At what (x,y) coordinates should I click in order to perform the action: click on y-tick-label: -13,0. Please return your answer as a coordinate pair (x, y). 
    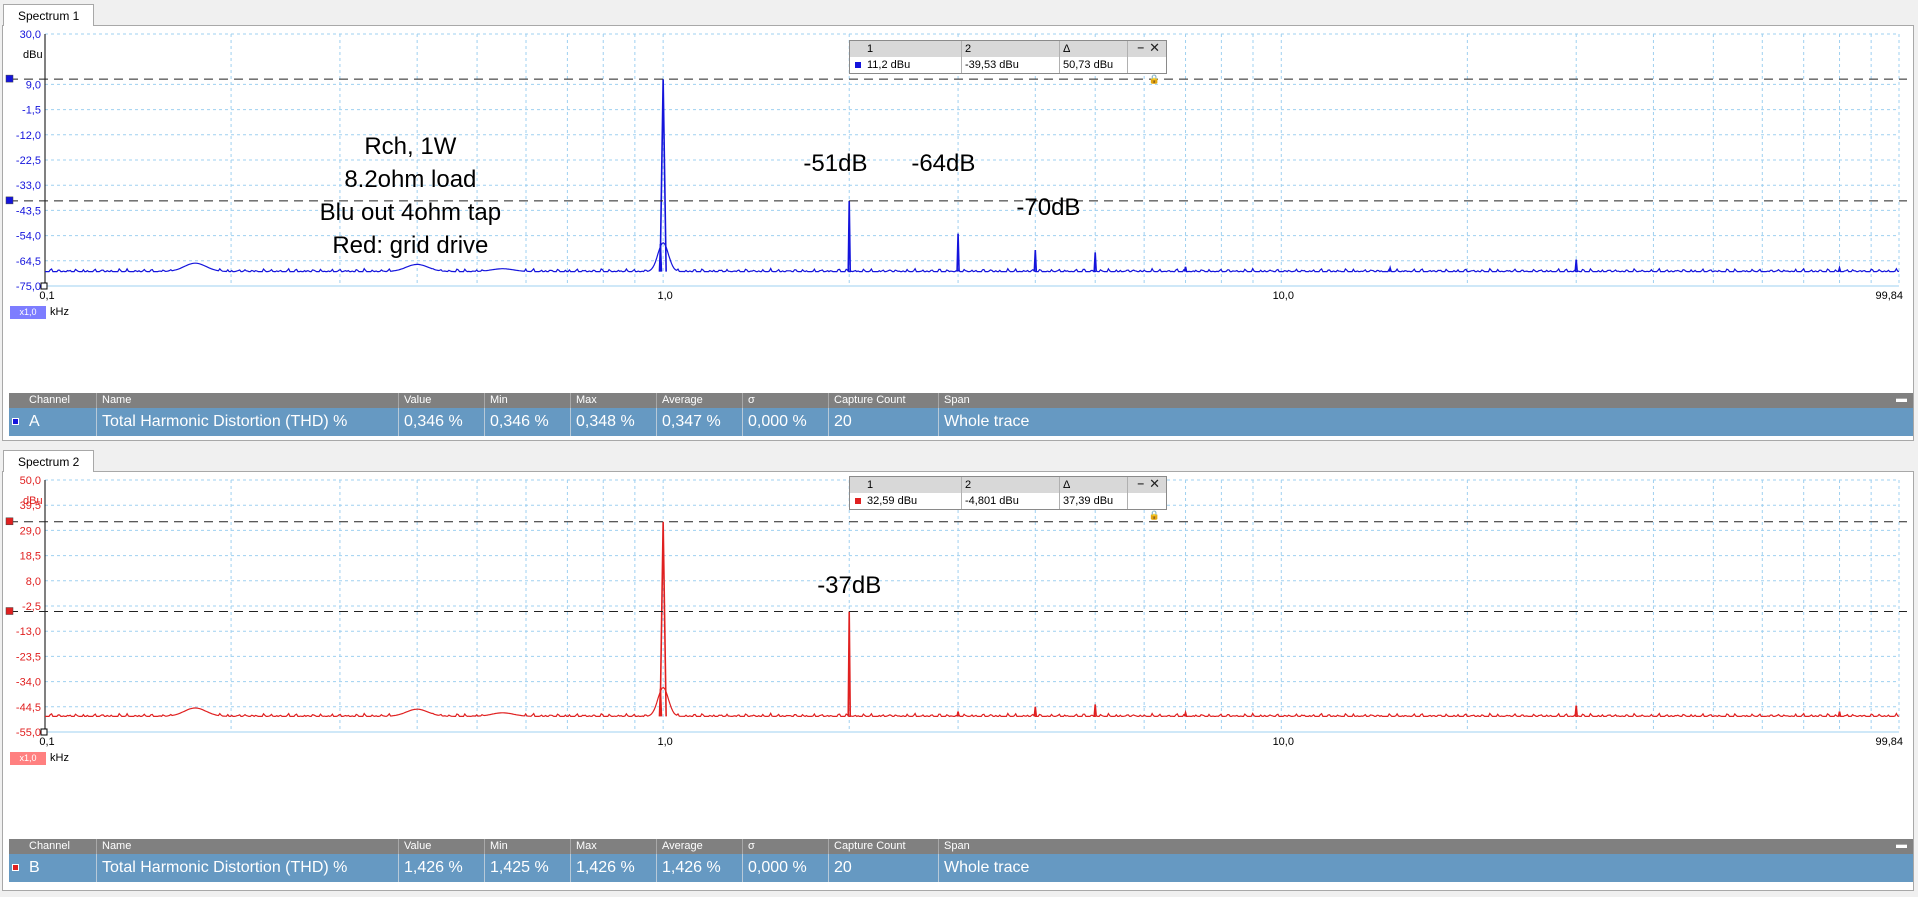
    Looking at the image, I should click on (28, 632).